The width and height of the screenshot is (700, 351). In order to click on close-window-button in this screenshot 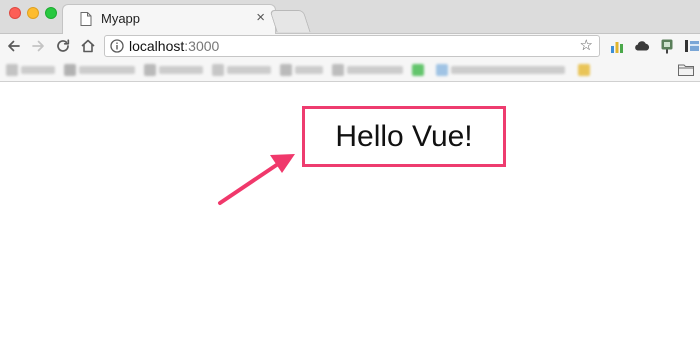, I will do `click(15, 13)`.